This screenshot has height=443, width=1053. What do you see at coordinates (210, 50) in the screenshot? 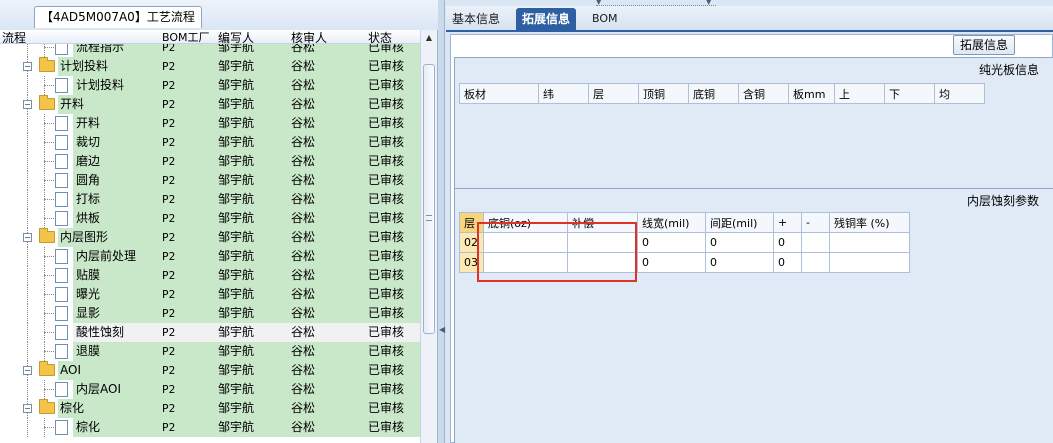
I see `tree-step-row: 流程指示 P2 邹宇航 谷松 已审核` at bounding box center [210, 50].